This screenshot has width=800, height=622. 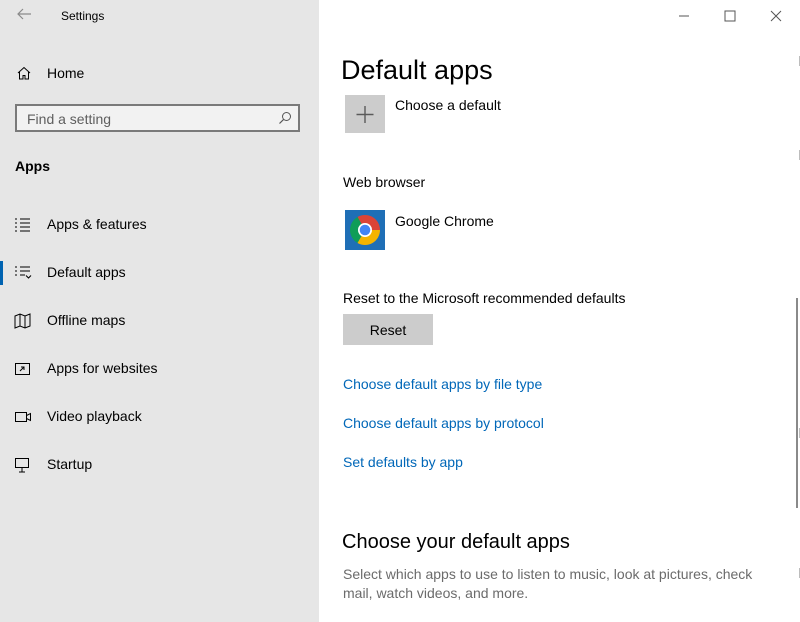 What do you see at coordinates (159, 225) in the screenshot?
I see `sidebar-item-apps-features: Apps & features` at bounding box center [159, 225].